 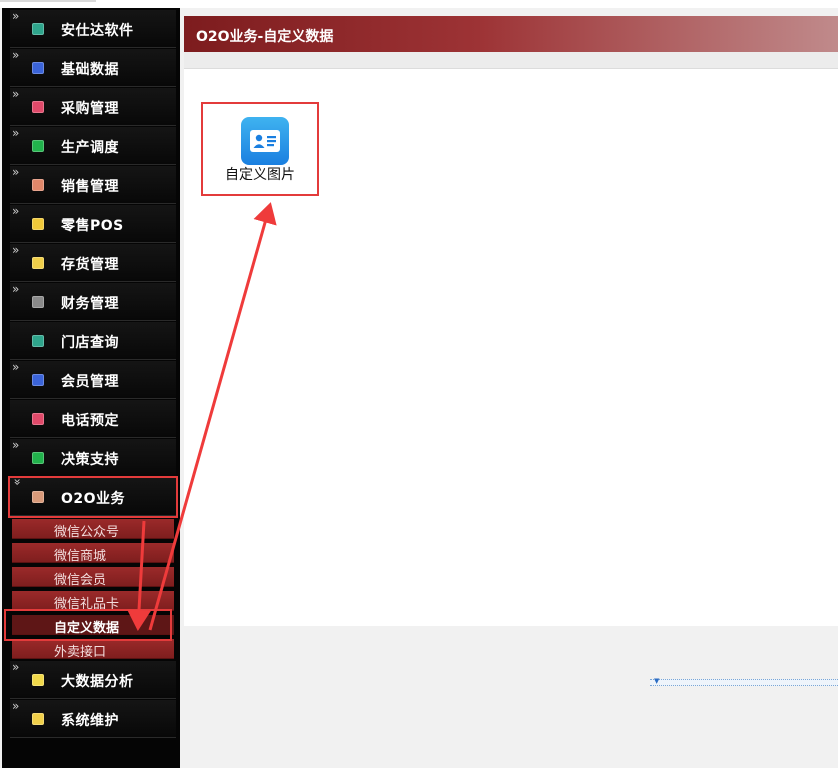 What do you see at coordinates (93, 601) in the screenshot?
I see `submenu-item-wechat-giftcard: 微信礼品卡` at bounding box center [93, 601].